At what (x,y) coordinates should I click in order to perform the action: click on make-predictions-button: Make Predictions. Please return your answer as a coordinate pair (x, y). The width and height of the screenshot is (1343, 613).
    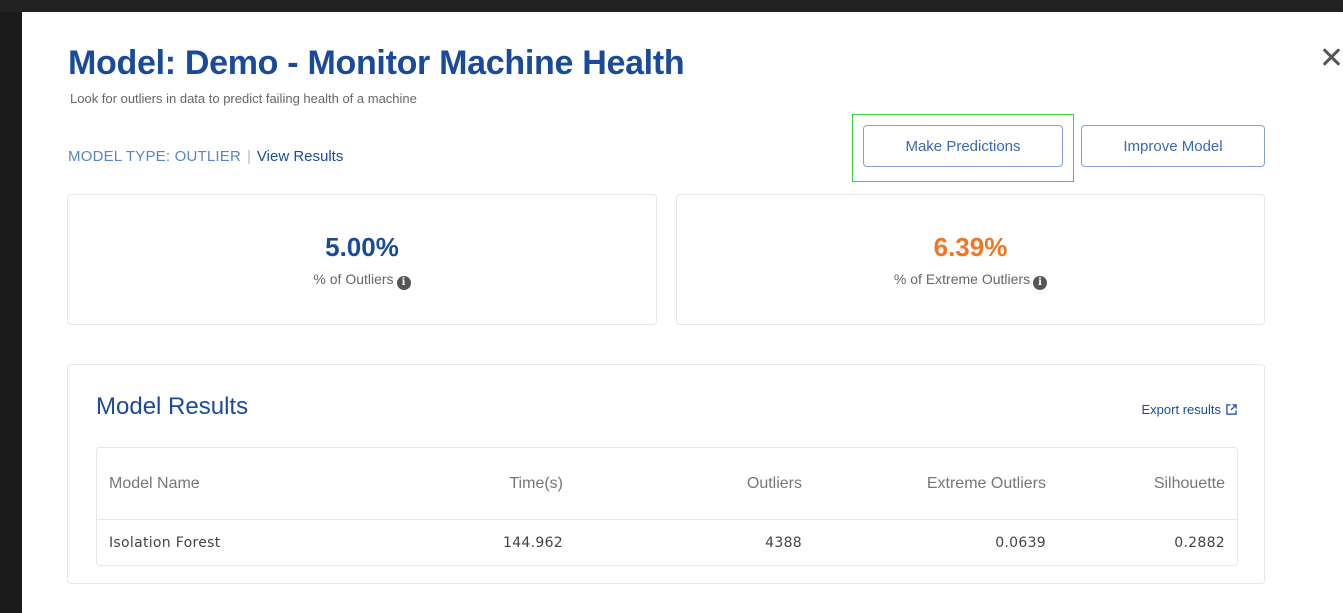
    Looking at the image, I should click on (963, 146).